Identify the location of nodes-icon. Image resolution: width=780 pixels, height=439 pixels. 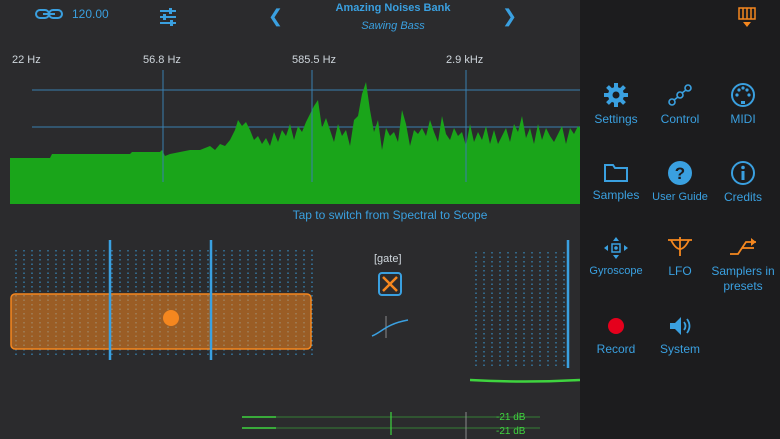
(680, 95).